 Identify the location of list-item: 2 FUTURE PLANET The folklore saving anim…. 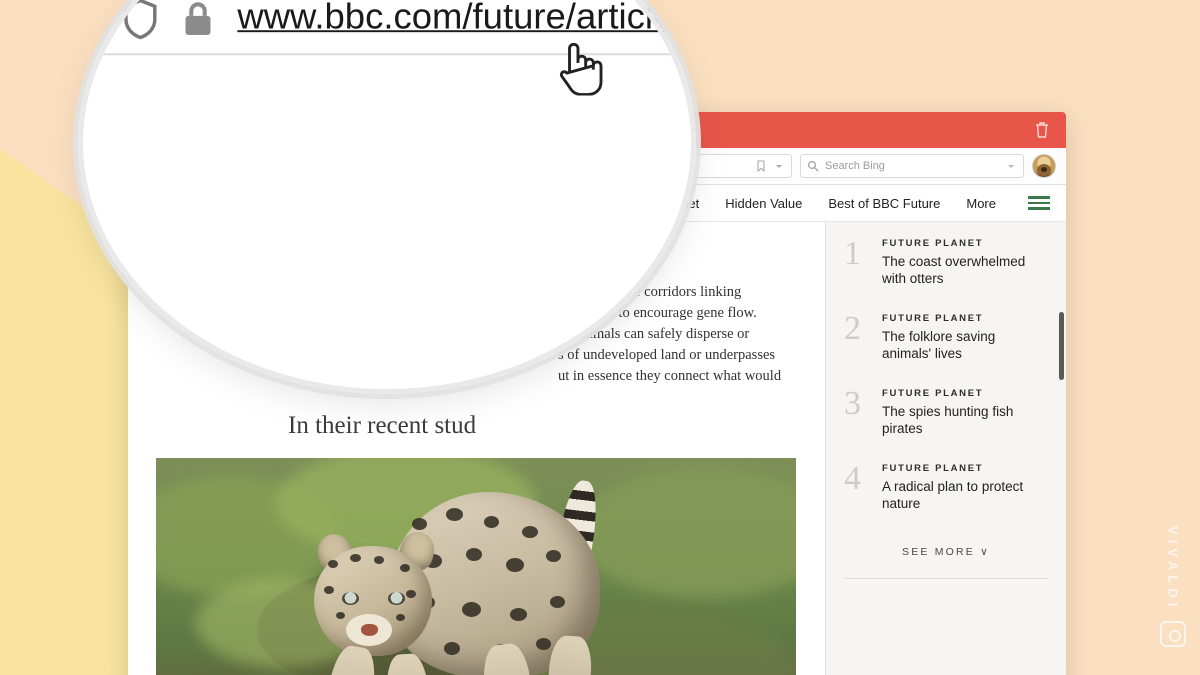
(946, 349).